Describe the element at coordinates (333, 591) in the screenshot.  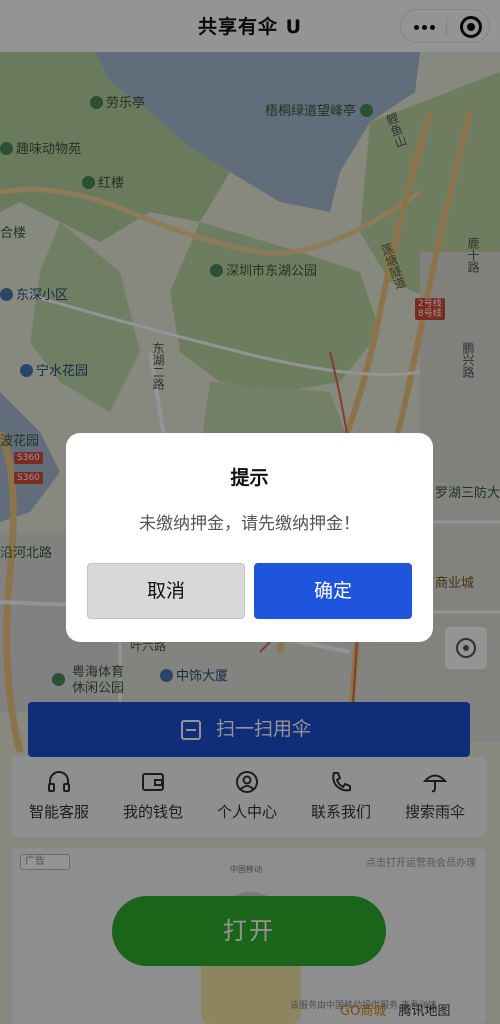
I see `confirm-button: 确定` at that location.